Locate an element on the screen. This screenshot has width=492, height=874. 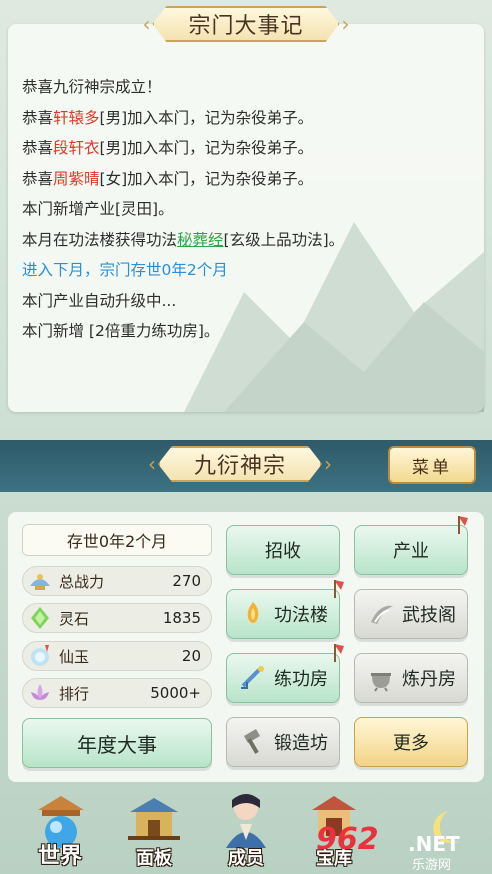
martial-pavilion-button: 武技阁 is located at coordinates (411, 614).